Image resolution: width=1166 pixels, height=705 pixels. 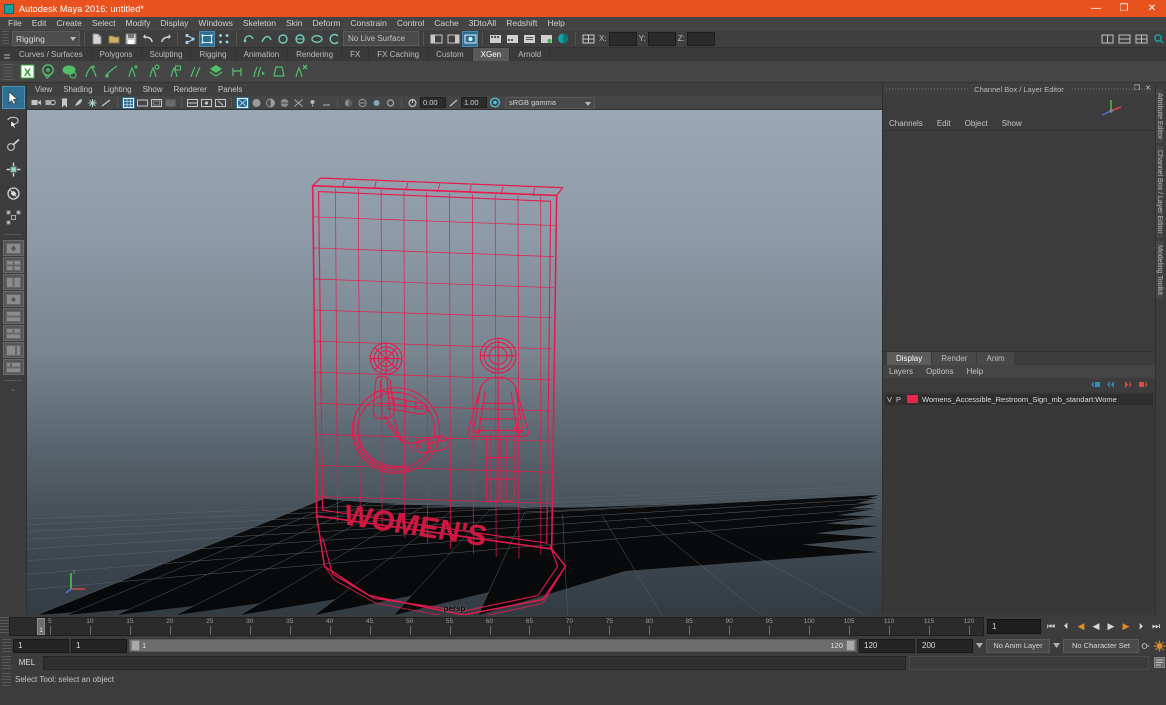 What do you see at coordinates (661, 38) in the screenshot?
I see `y-field` at bounding box center [661, 38].